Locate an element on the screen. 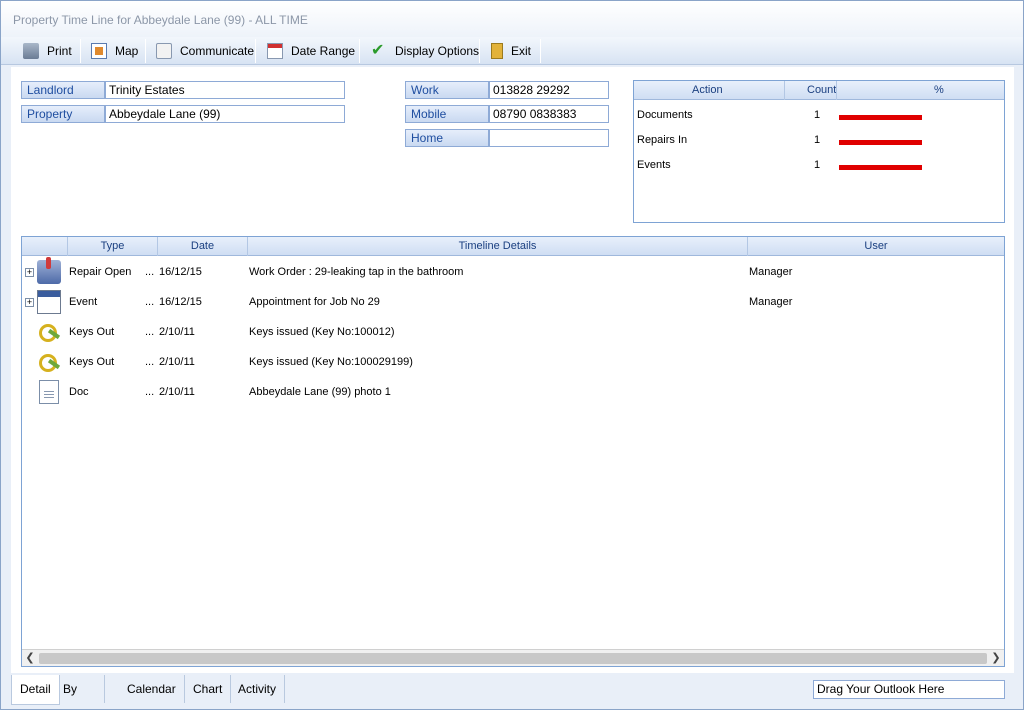  outlook-drop-zone: Drag Your Outlook Here is located at coordinates (909, 689).